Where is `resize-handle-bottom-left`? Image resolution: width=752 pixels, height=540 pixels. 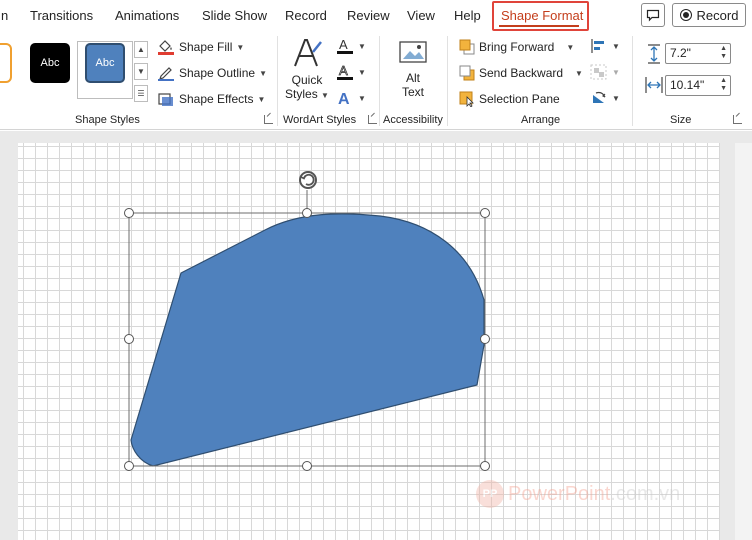 resize-handle-bottom-left is located at coordinates (129, 466).